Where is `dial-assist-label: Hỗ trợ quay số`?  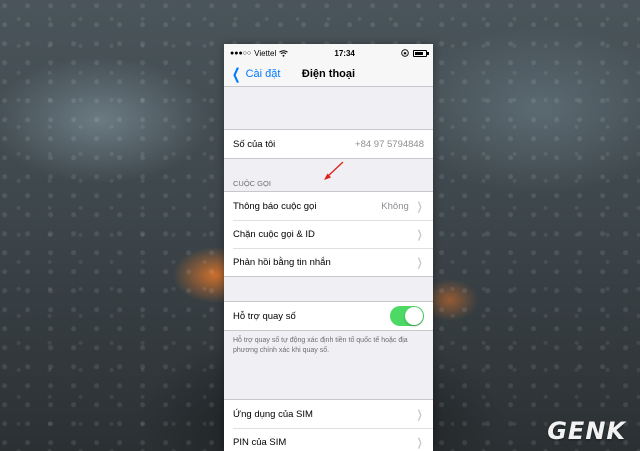
dial-assist-label: Hỗ trợ quay số is located at coordinates (264, 316).